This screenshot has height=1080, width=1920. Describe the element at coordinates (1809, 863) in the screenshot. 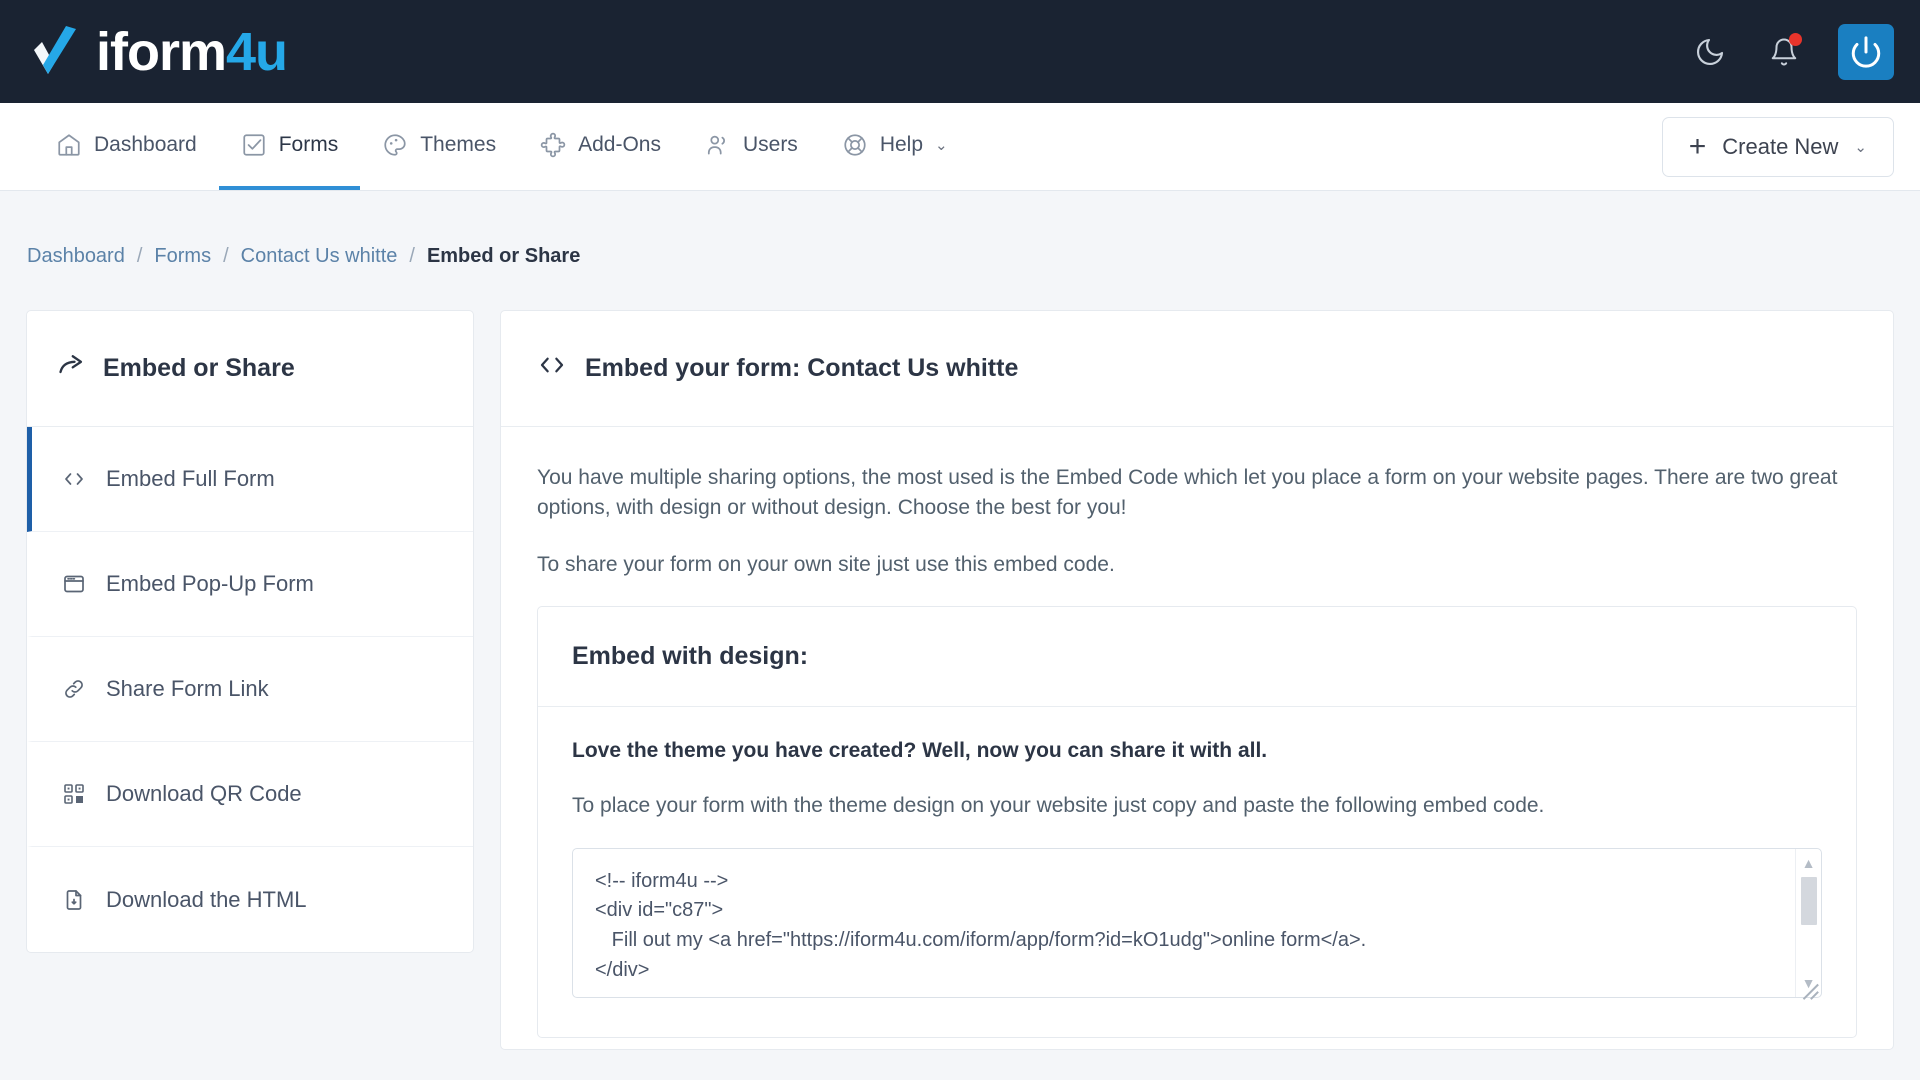

I see `scroll-up-arrow-icon: ▲` at that location.